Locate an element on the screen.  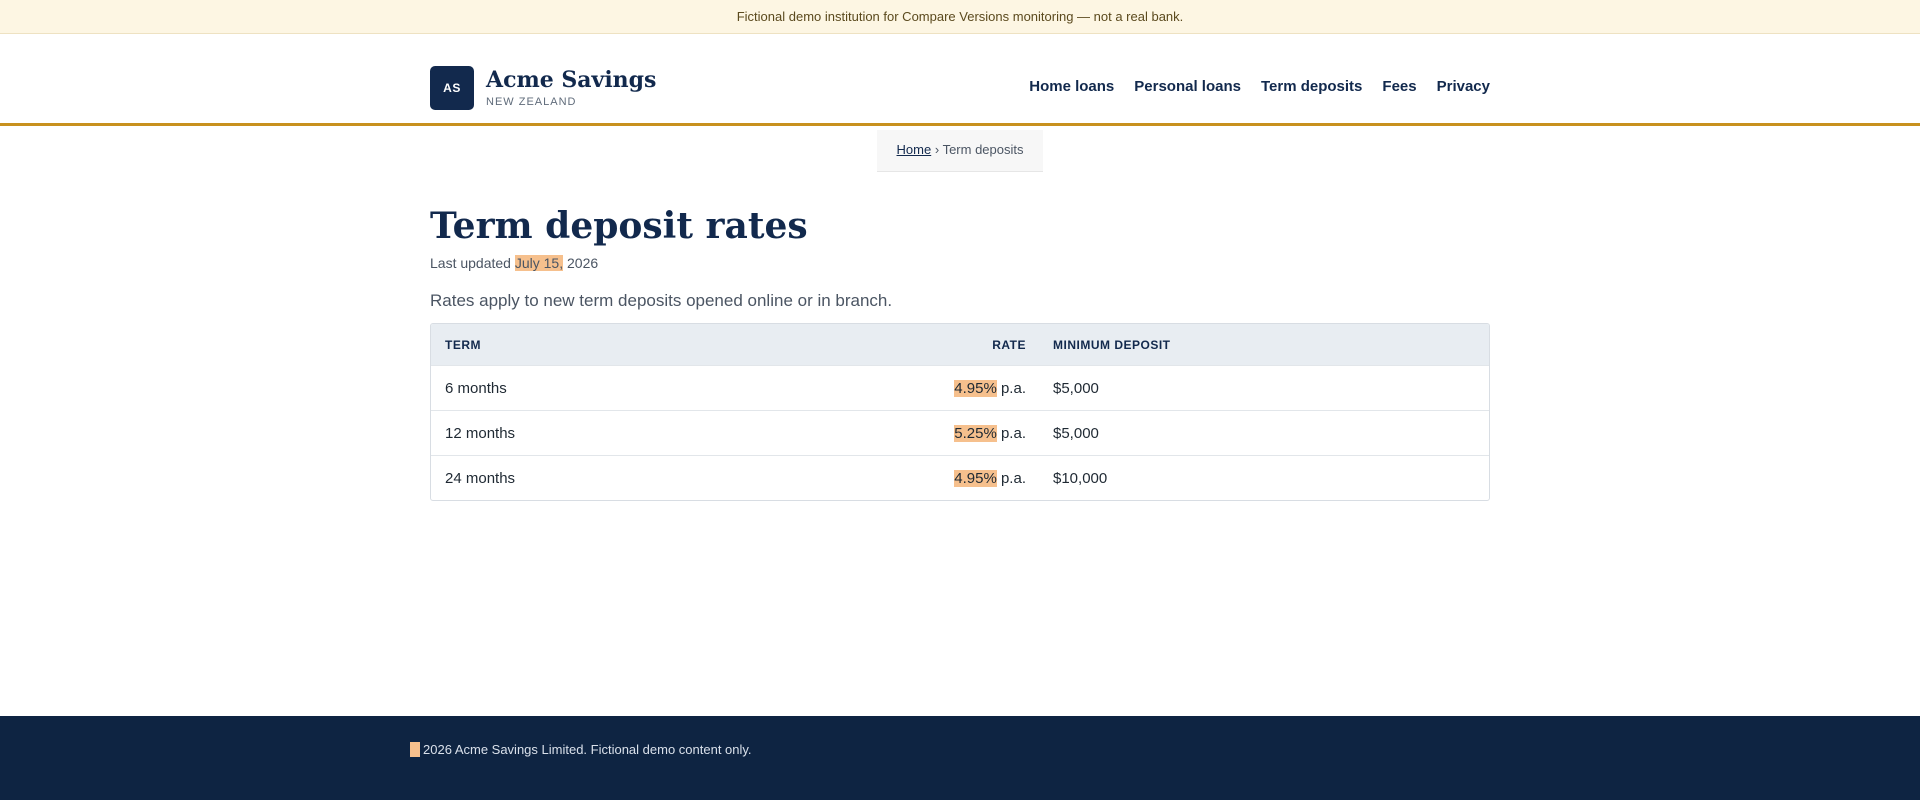
rate-value: 5.25% is located at coordinates (975, 433).